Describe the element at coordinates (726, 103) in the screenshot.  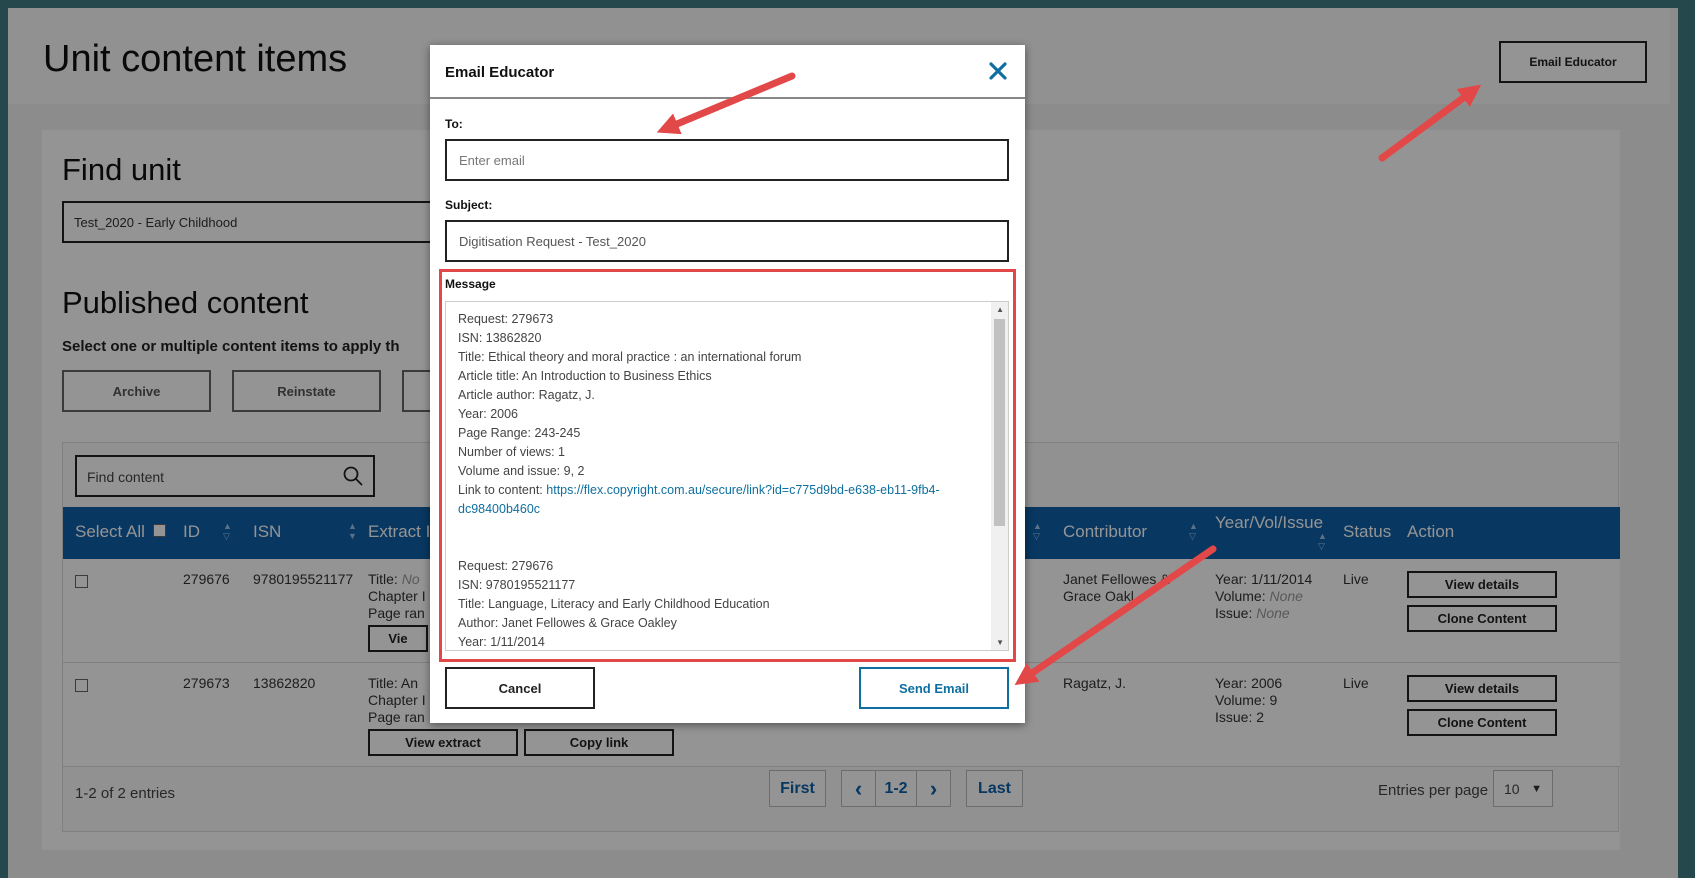
I see `arrow-to-field` at that location.